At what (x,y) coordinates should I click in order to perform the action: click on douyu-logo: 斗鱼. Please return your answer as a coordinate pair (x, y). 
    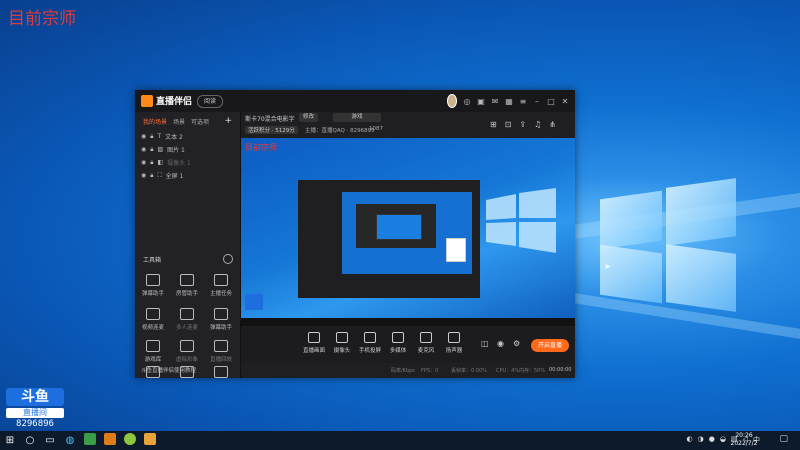
    Looking at the image, I should click on (35, 397).